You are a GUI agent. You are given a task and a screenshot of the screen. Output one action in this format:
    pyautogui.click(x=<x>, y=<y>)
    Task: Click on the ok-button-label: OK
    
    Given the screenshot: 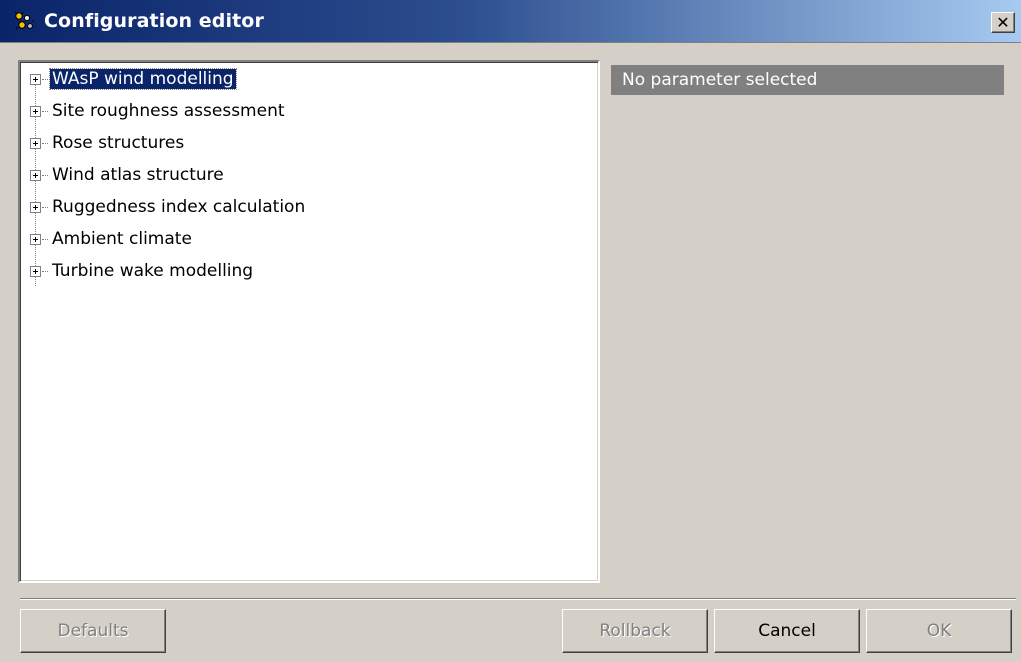 What is the action you would take?
    pyautogui.click(x=939, y=631)
    